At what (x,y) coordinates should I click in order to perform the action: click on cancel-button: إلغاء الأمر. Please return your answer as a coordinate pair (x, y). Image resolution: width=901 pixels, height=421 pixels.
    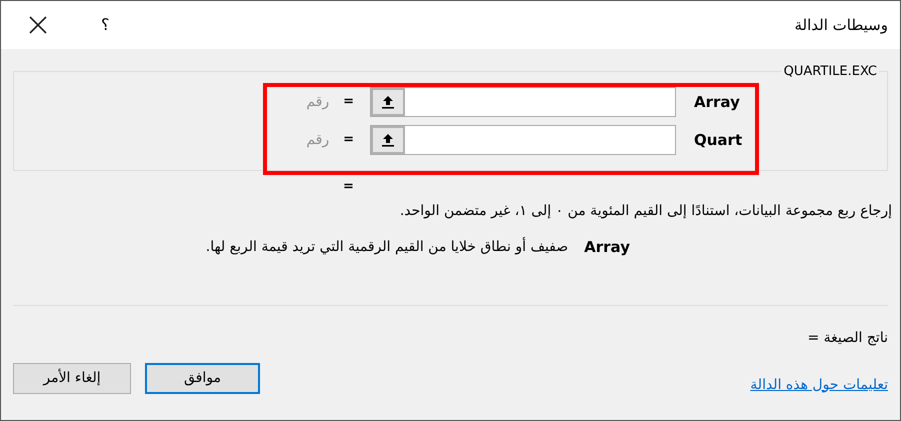
    Looking at the image, I should click on (72, 378).